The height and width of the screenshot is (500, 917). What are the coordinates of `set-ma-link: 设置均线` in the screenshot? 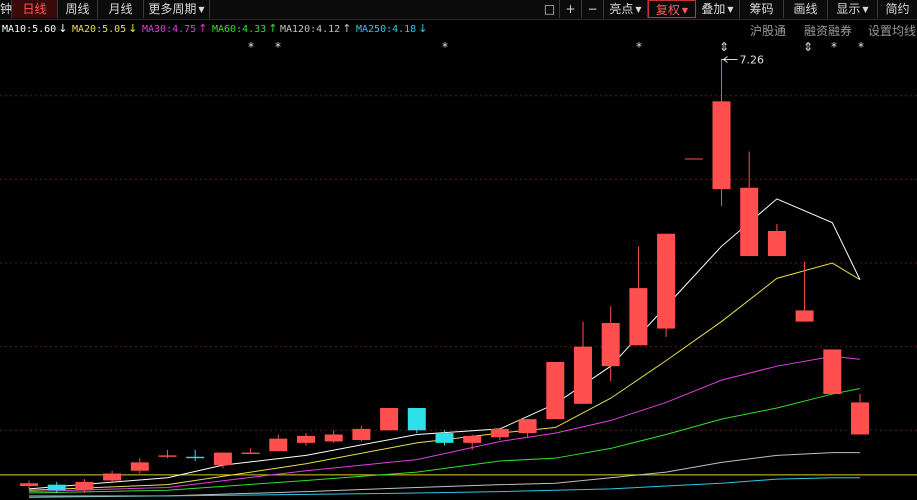 It's located at (892, 30).